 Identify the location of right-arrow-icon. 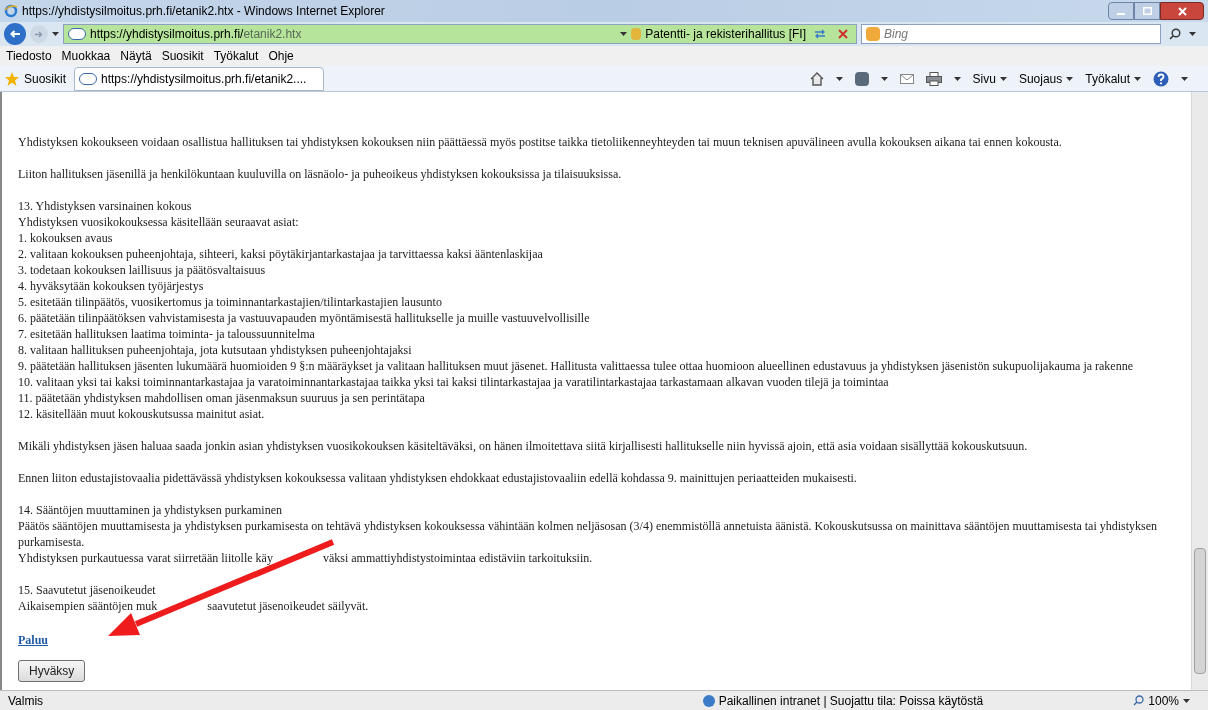
(39, 34).